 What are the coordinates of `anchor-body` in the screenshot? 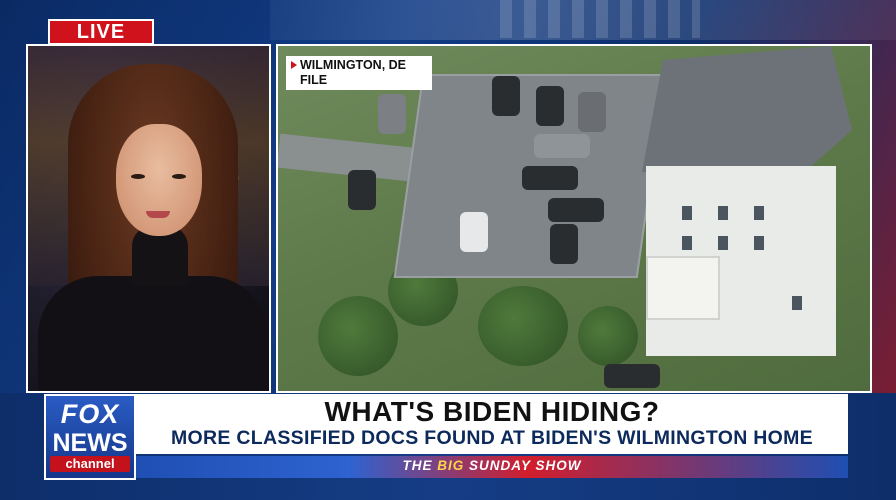 It's located at (153, 333).